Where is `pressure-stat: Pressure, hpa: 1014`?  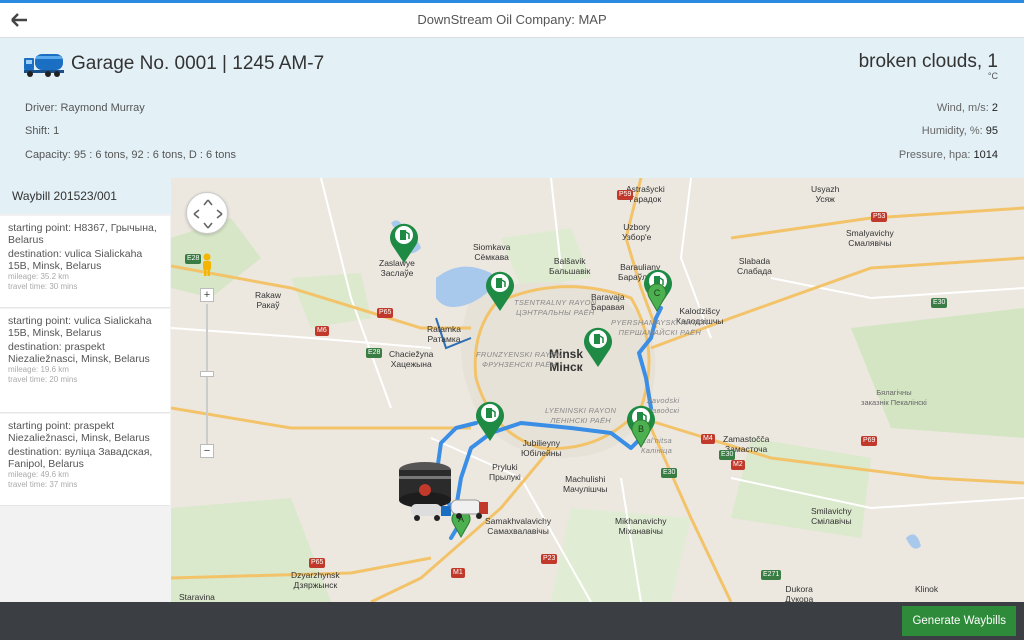
pressure-stat: Pressure, hpa: 1014 is located at coordinates (948, 155).